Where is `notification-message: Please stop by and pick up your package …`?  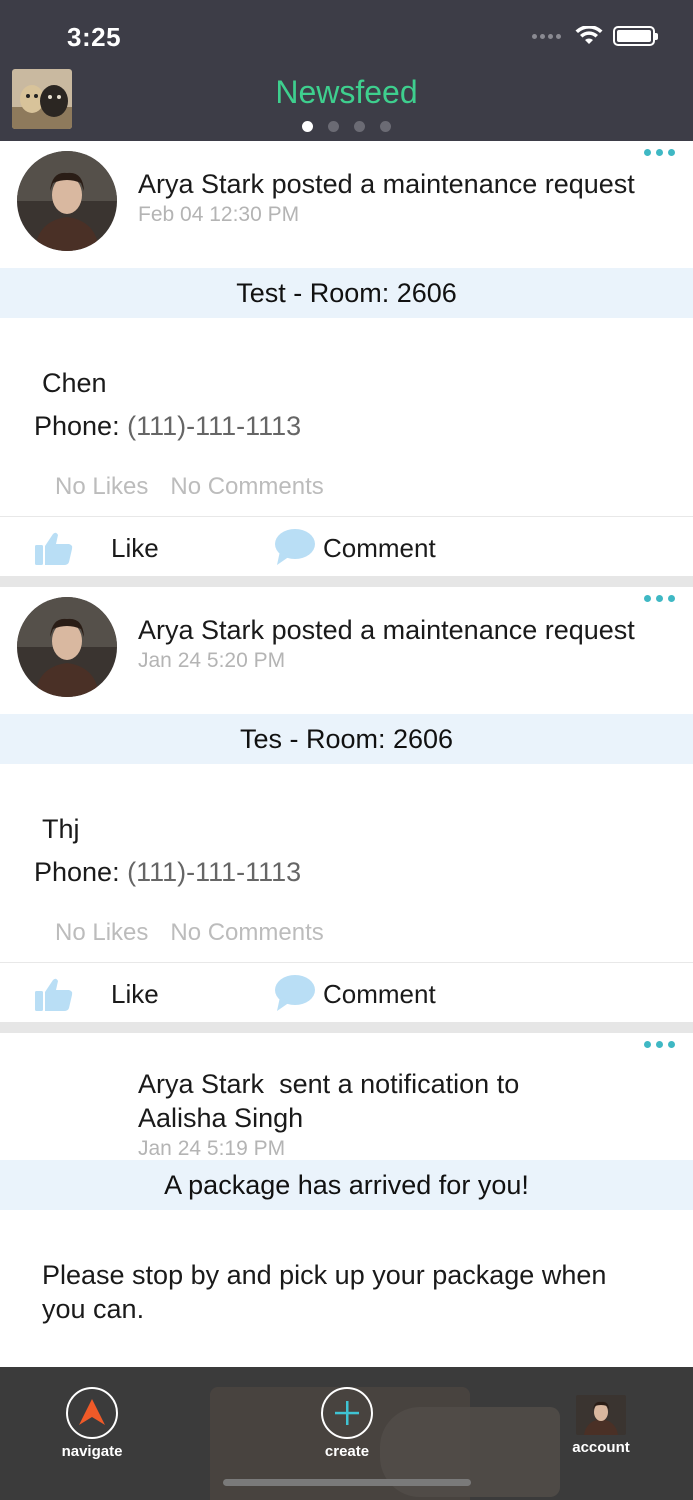
notification-message: Please stop by and pick up your package … is located at coordinates (324, 1292).